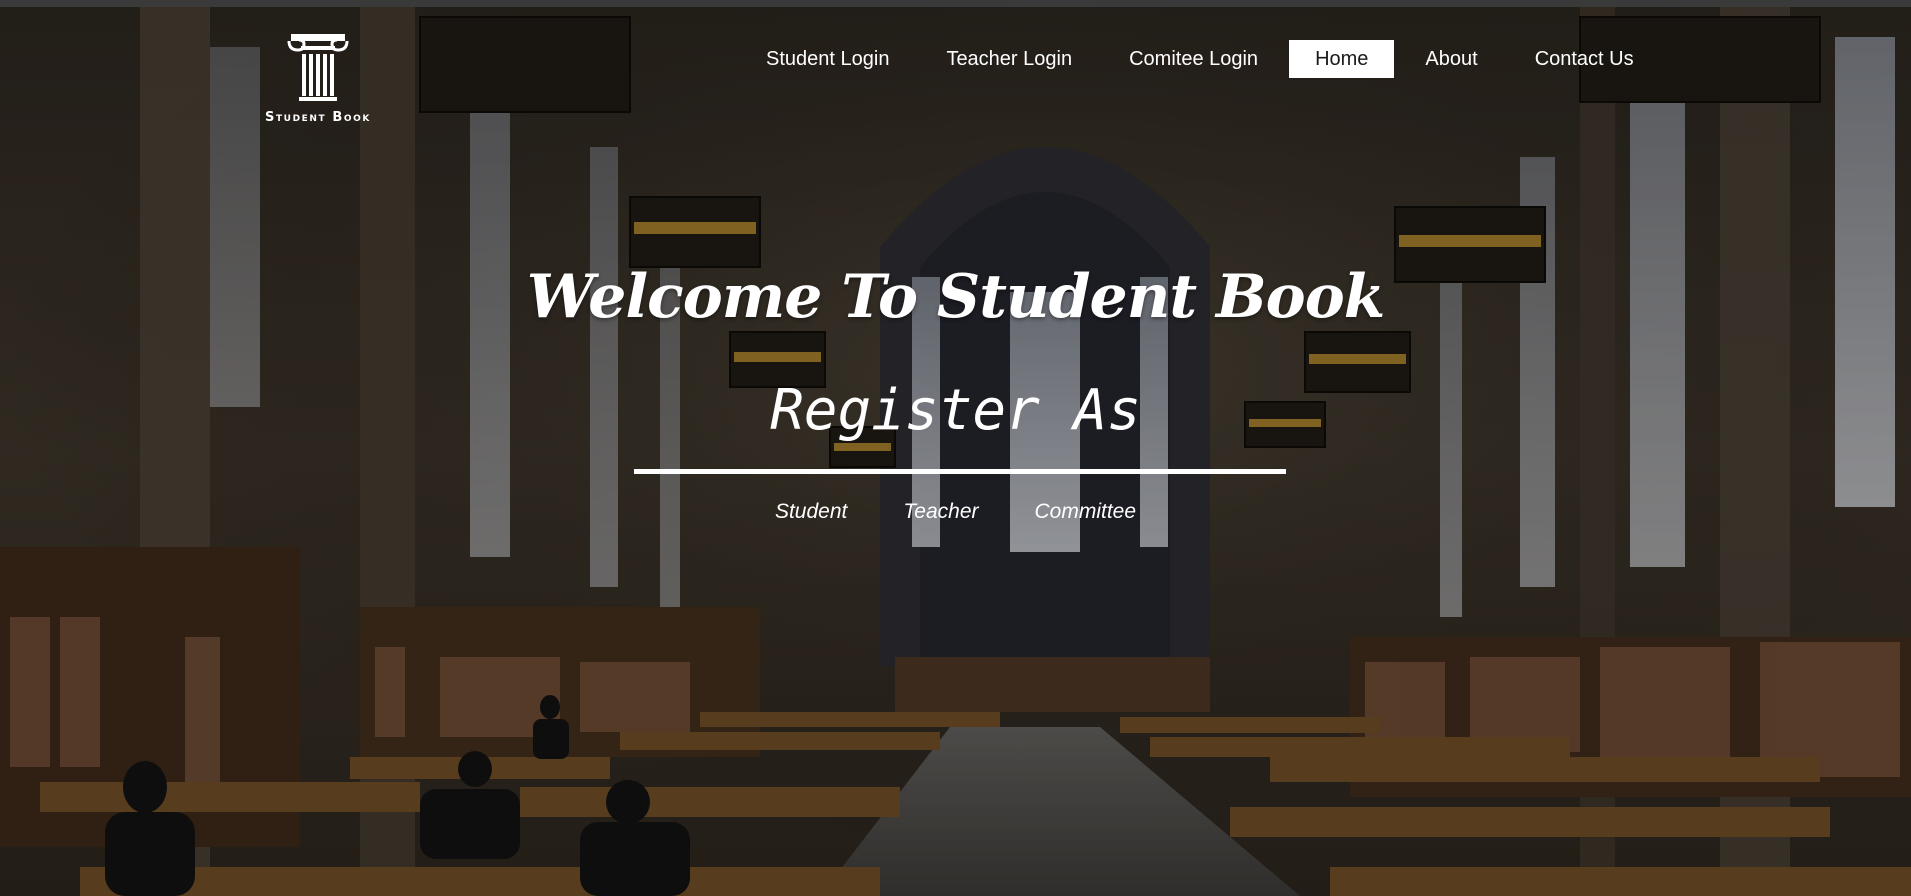  Describe the element at coordinates (1086, 512) in the screenshot. I see `register-committee-link: Committee` at that location.